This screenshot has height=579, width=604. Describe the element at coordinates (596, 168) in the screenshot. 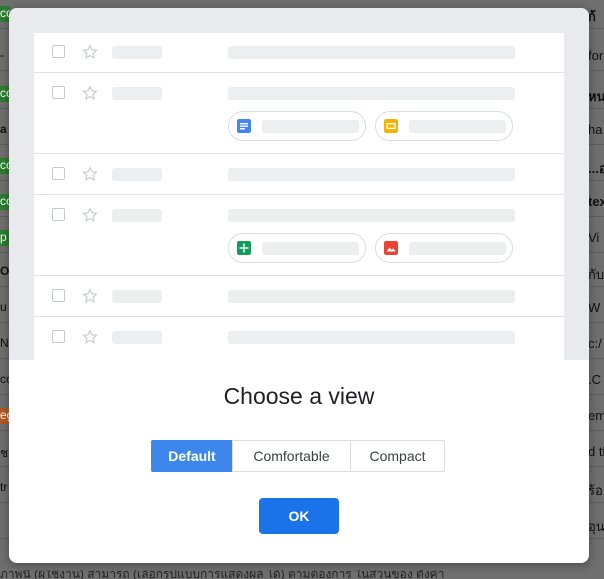

I see `bg-subject-fragment: ...อ` at that location.